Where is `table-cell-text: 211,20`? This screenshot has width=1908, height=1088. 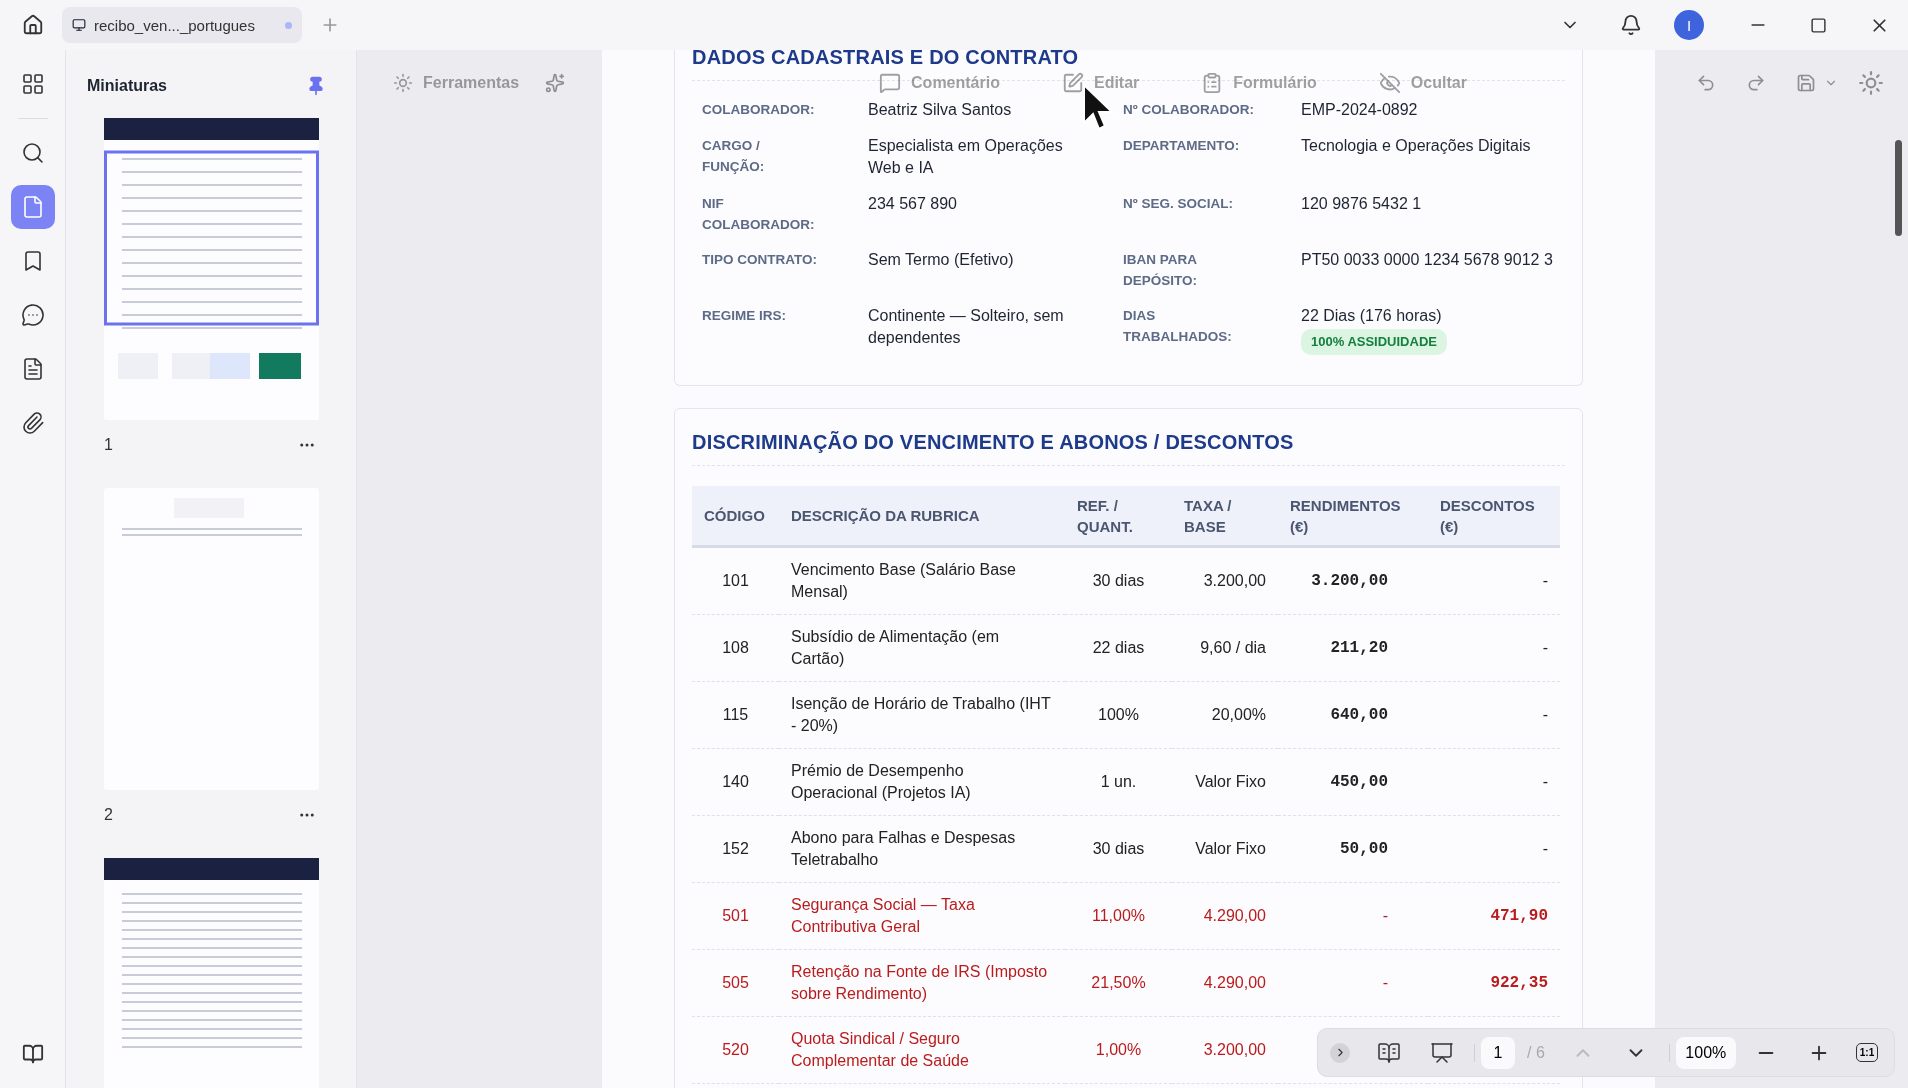
table-cell-text: 211,20 is located at coordinates (1359, 648).